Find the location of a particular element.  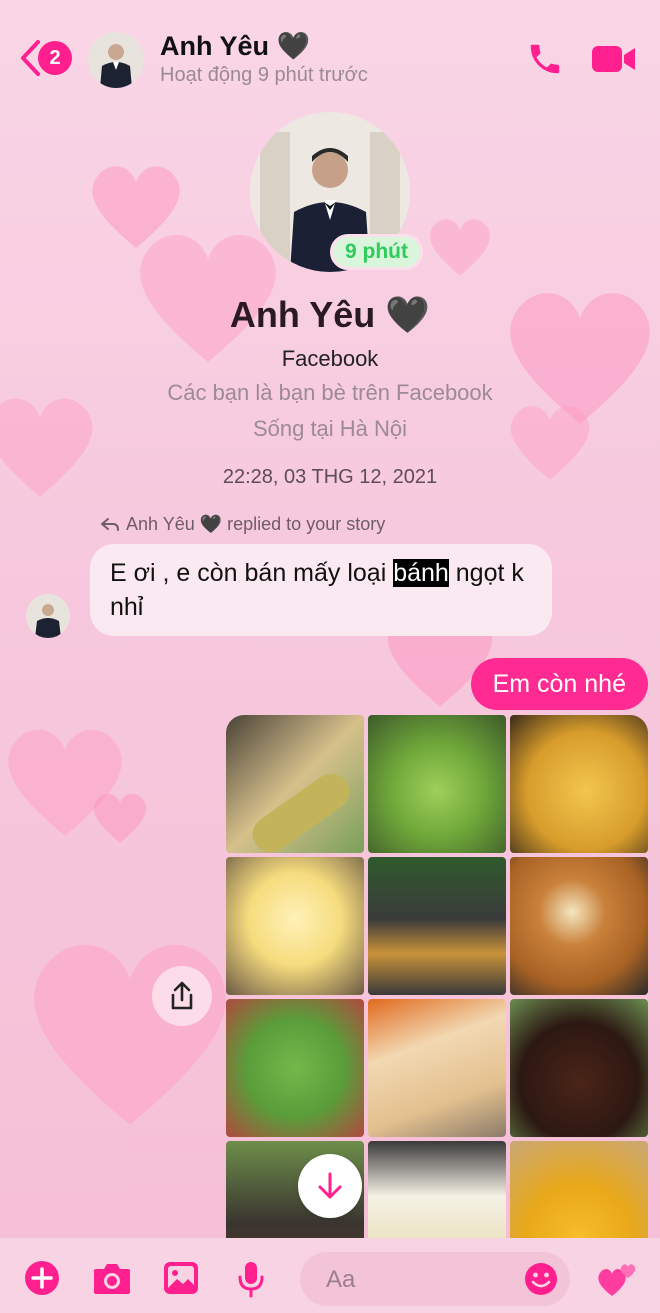

contact-name: Anh Yêu 🖤 is located at coordinates (235, 46).